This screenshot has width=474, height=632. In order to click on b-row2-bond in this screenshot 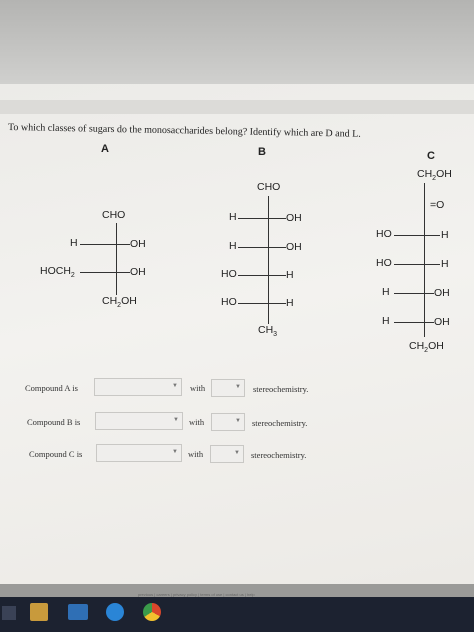, I will do `click(262, 247)`.